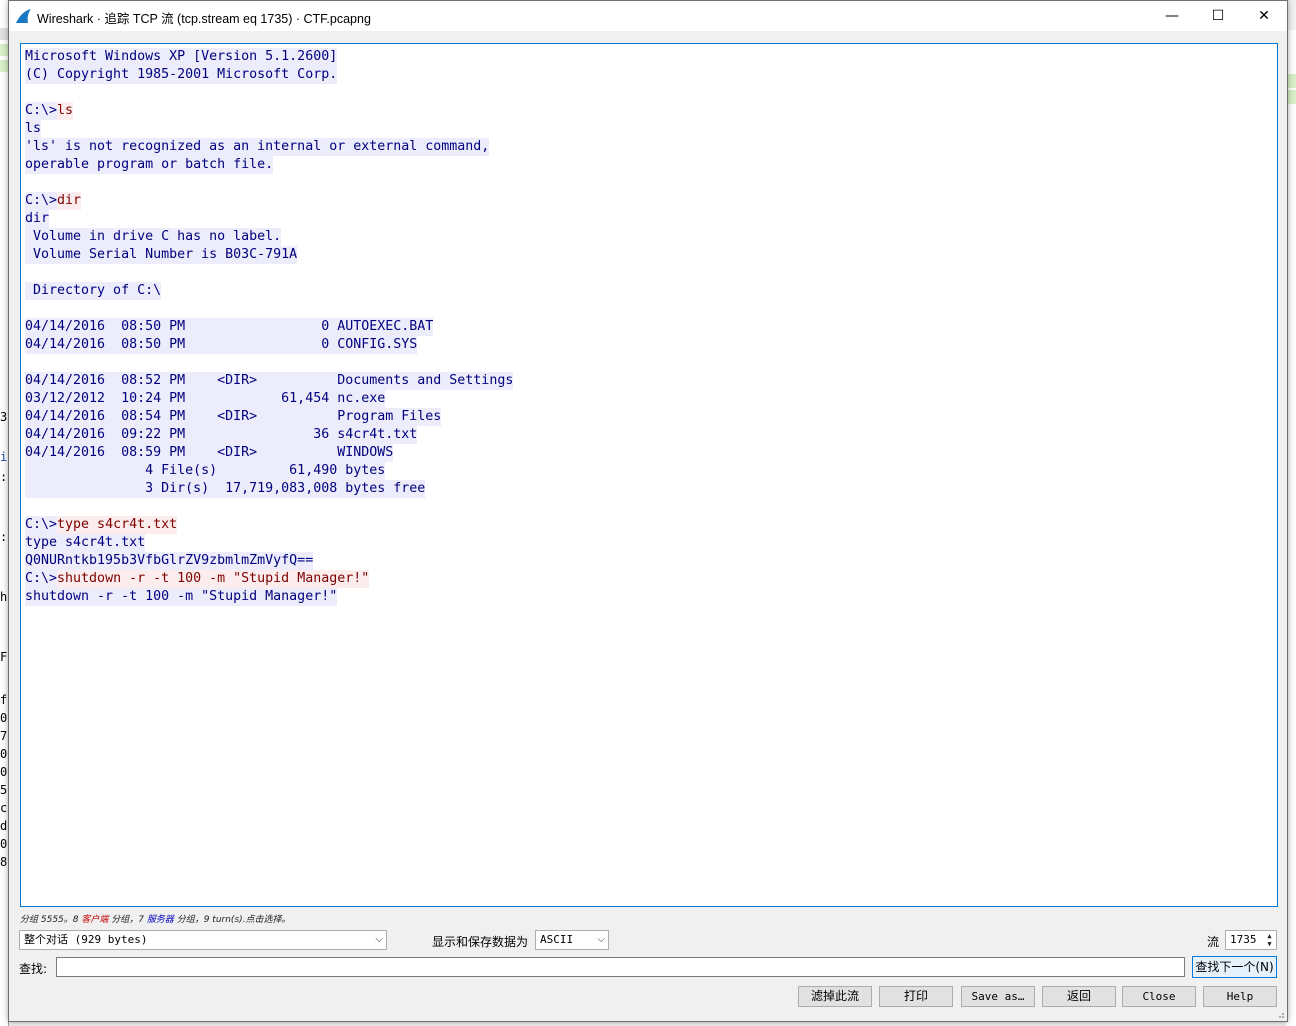 This screenshot has height=1026, width=1296. What do you see at coordinates (269, 129) in the screenshot?
I see `stream-line: ls` at bounding box center [269, 129].